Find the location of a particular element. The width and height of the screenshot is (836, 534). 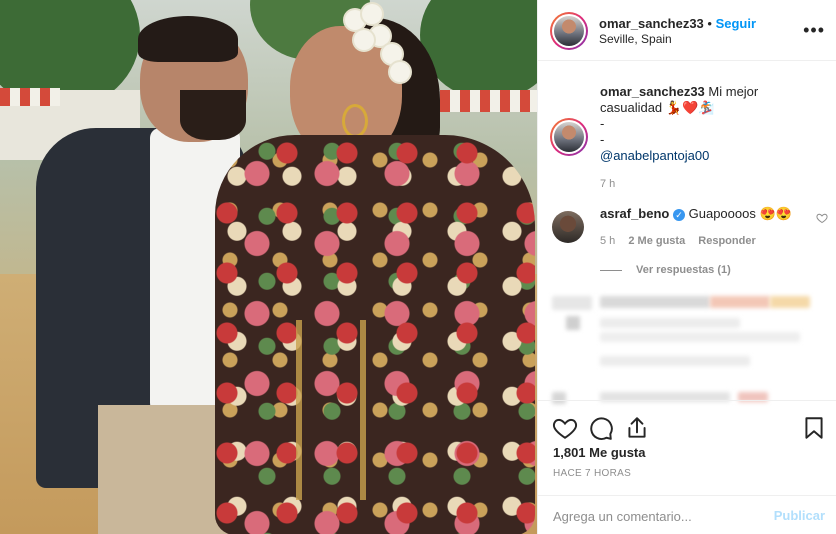

dress-belt is located at coordinates (331, 410).